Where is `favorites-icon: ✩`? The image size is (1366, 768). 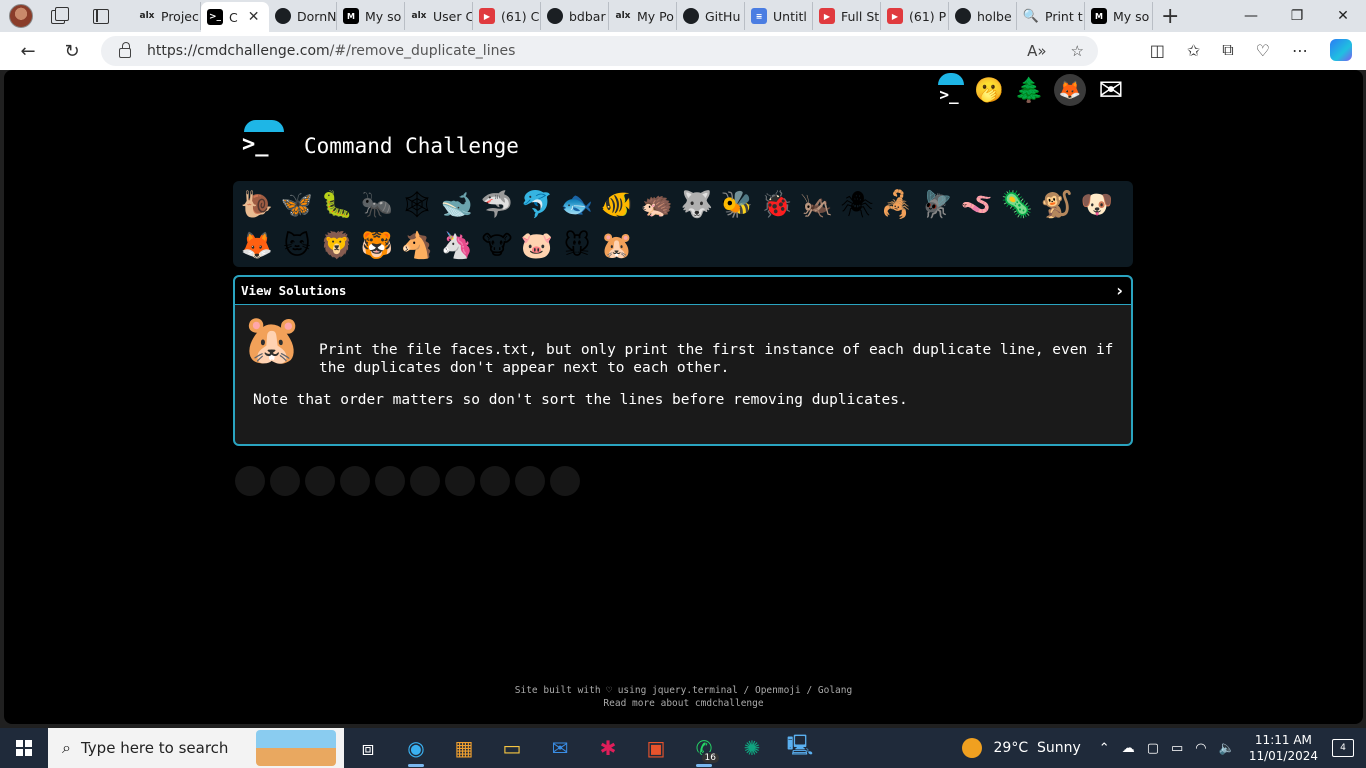
favorites-icon: ✩ is located at coordinates (1193, 50).